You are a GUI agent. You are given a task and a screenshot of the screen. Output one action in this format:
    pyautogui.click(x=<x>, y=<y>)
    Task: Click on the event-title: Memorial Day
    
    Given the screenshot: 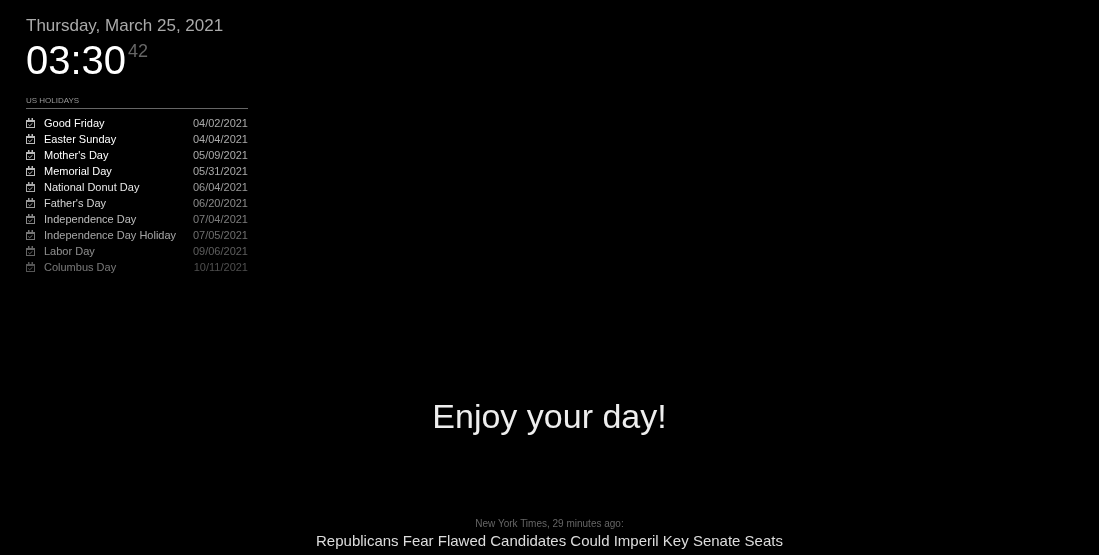 What is the action you would take?
    pyautogui.click(x=78, y=171)
    